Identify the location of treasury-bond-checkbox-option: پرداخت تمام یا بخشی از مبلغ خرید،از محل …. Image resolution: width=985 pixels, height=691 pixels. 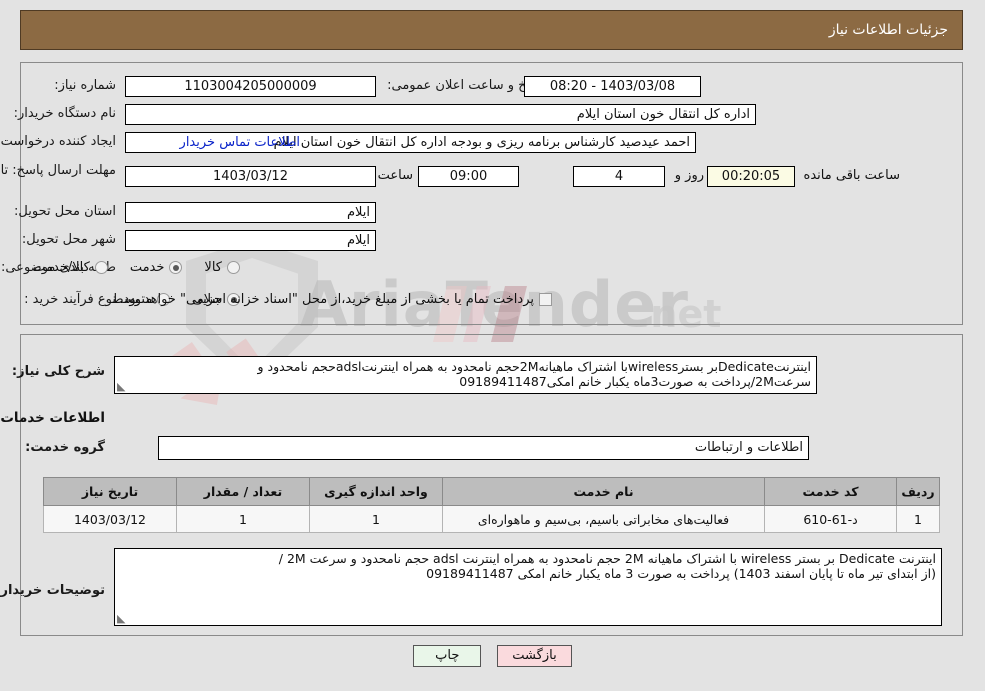
(335, 299).